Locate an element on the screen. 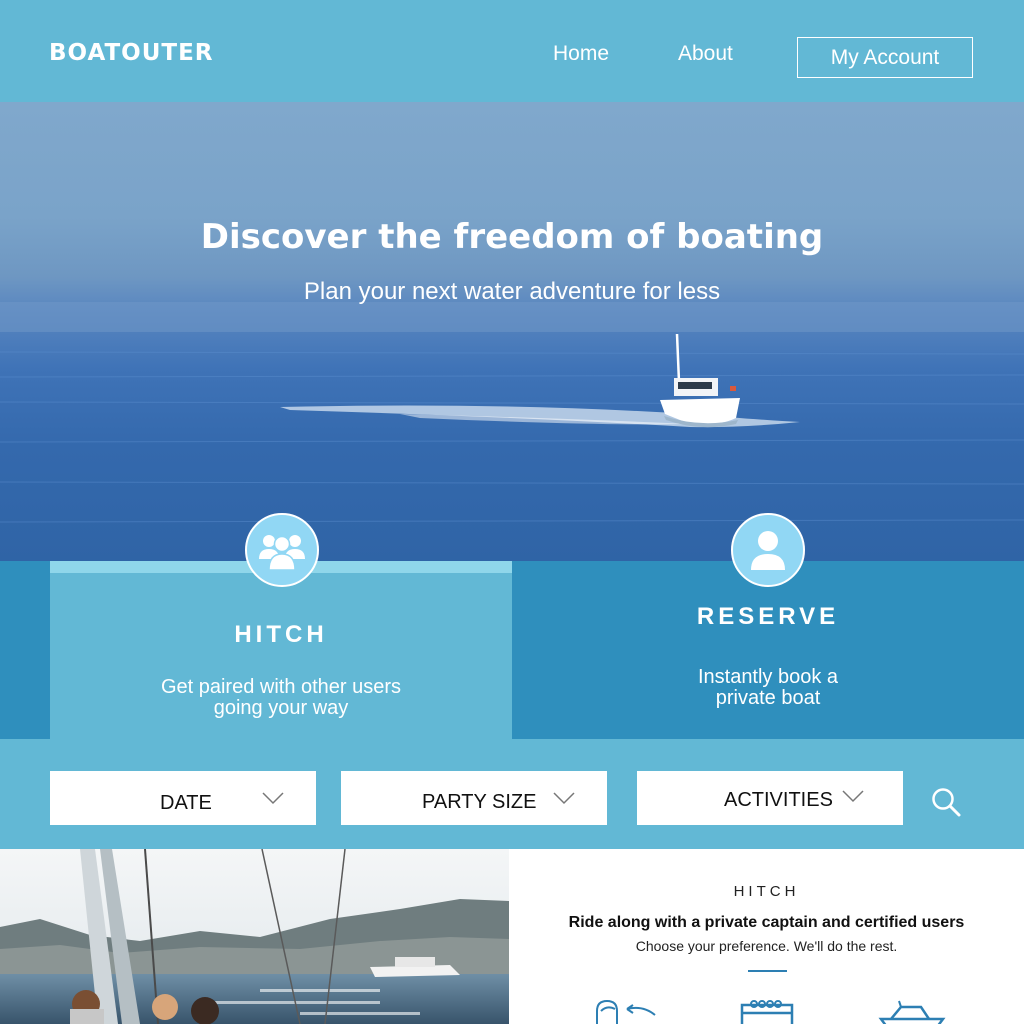 Image resolution: width=1024 pixels, height=1024 pixels. hero-title: Discover the freedom of boating is located at coordinates (512, 237).